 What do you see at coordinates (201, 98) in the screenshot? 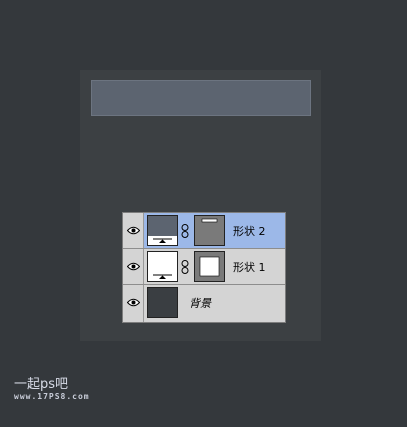
I see `banner-shape` at bounding box center [201, 98].